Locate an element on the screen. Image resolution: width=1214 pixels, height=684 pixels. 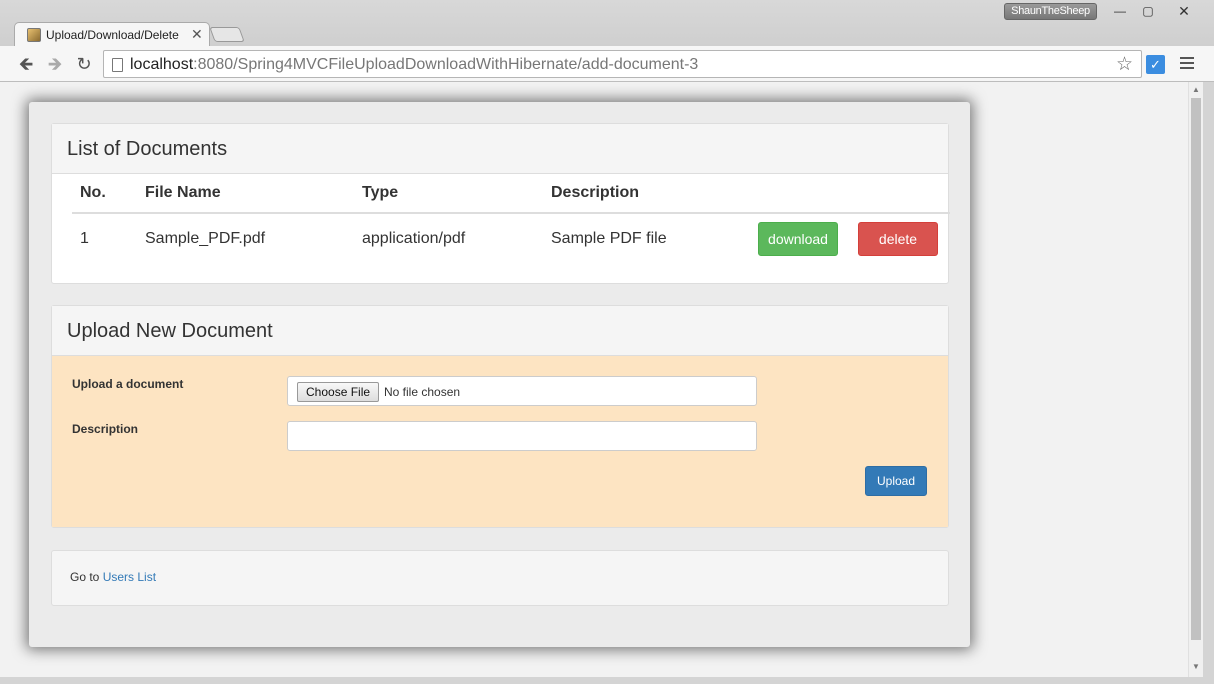
scroll-up-icon: ▲ is located at coordinates (1196, 89).